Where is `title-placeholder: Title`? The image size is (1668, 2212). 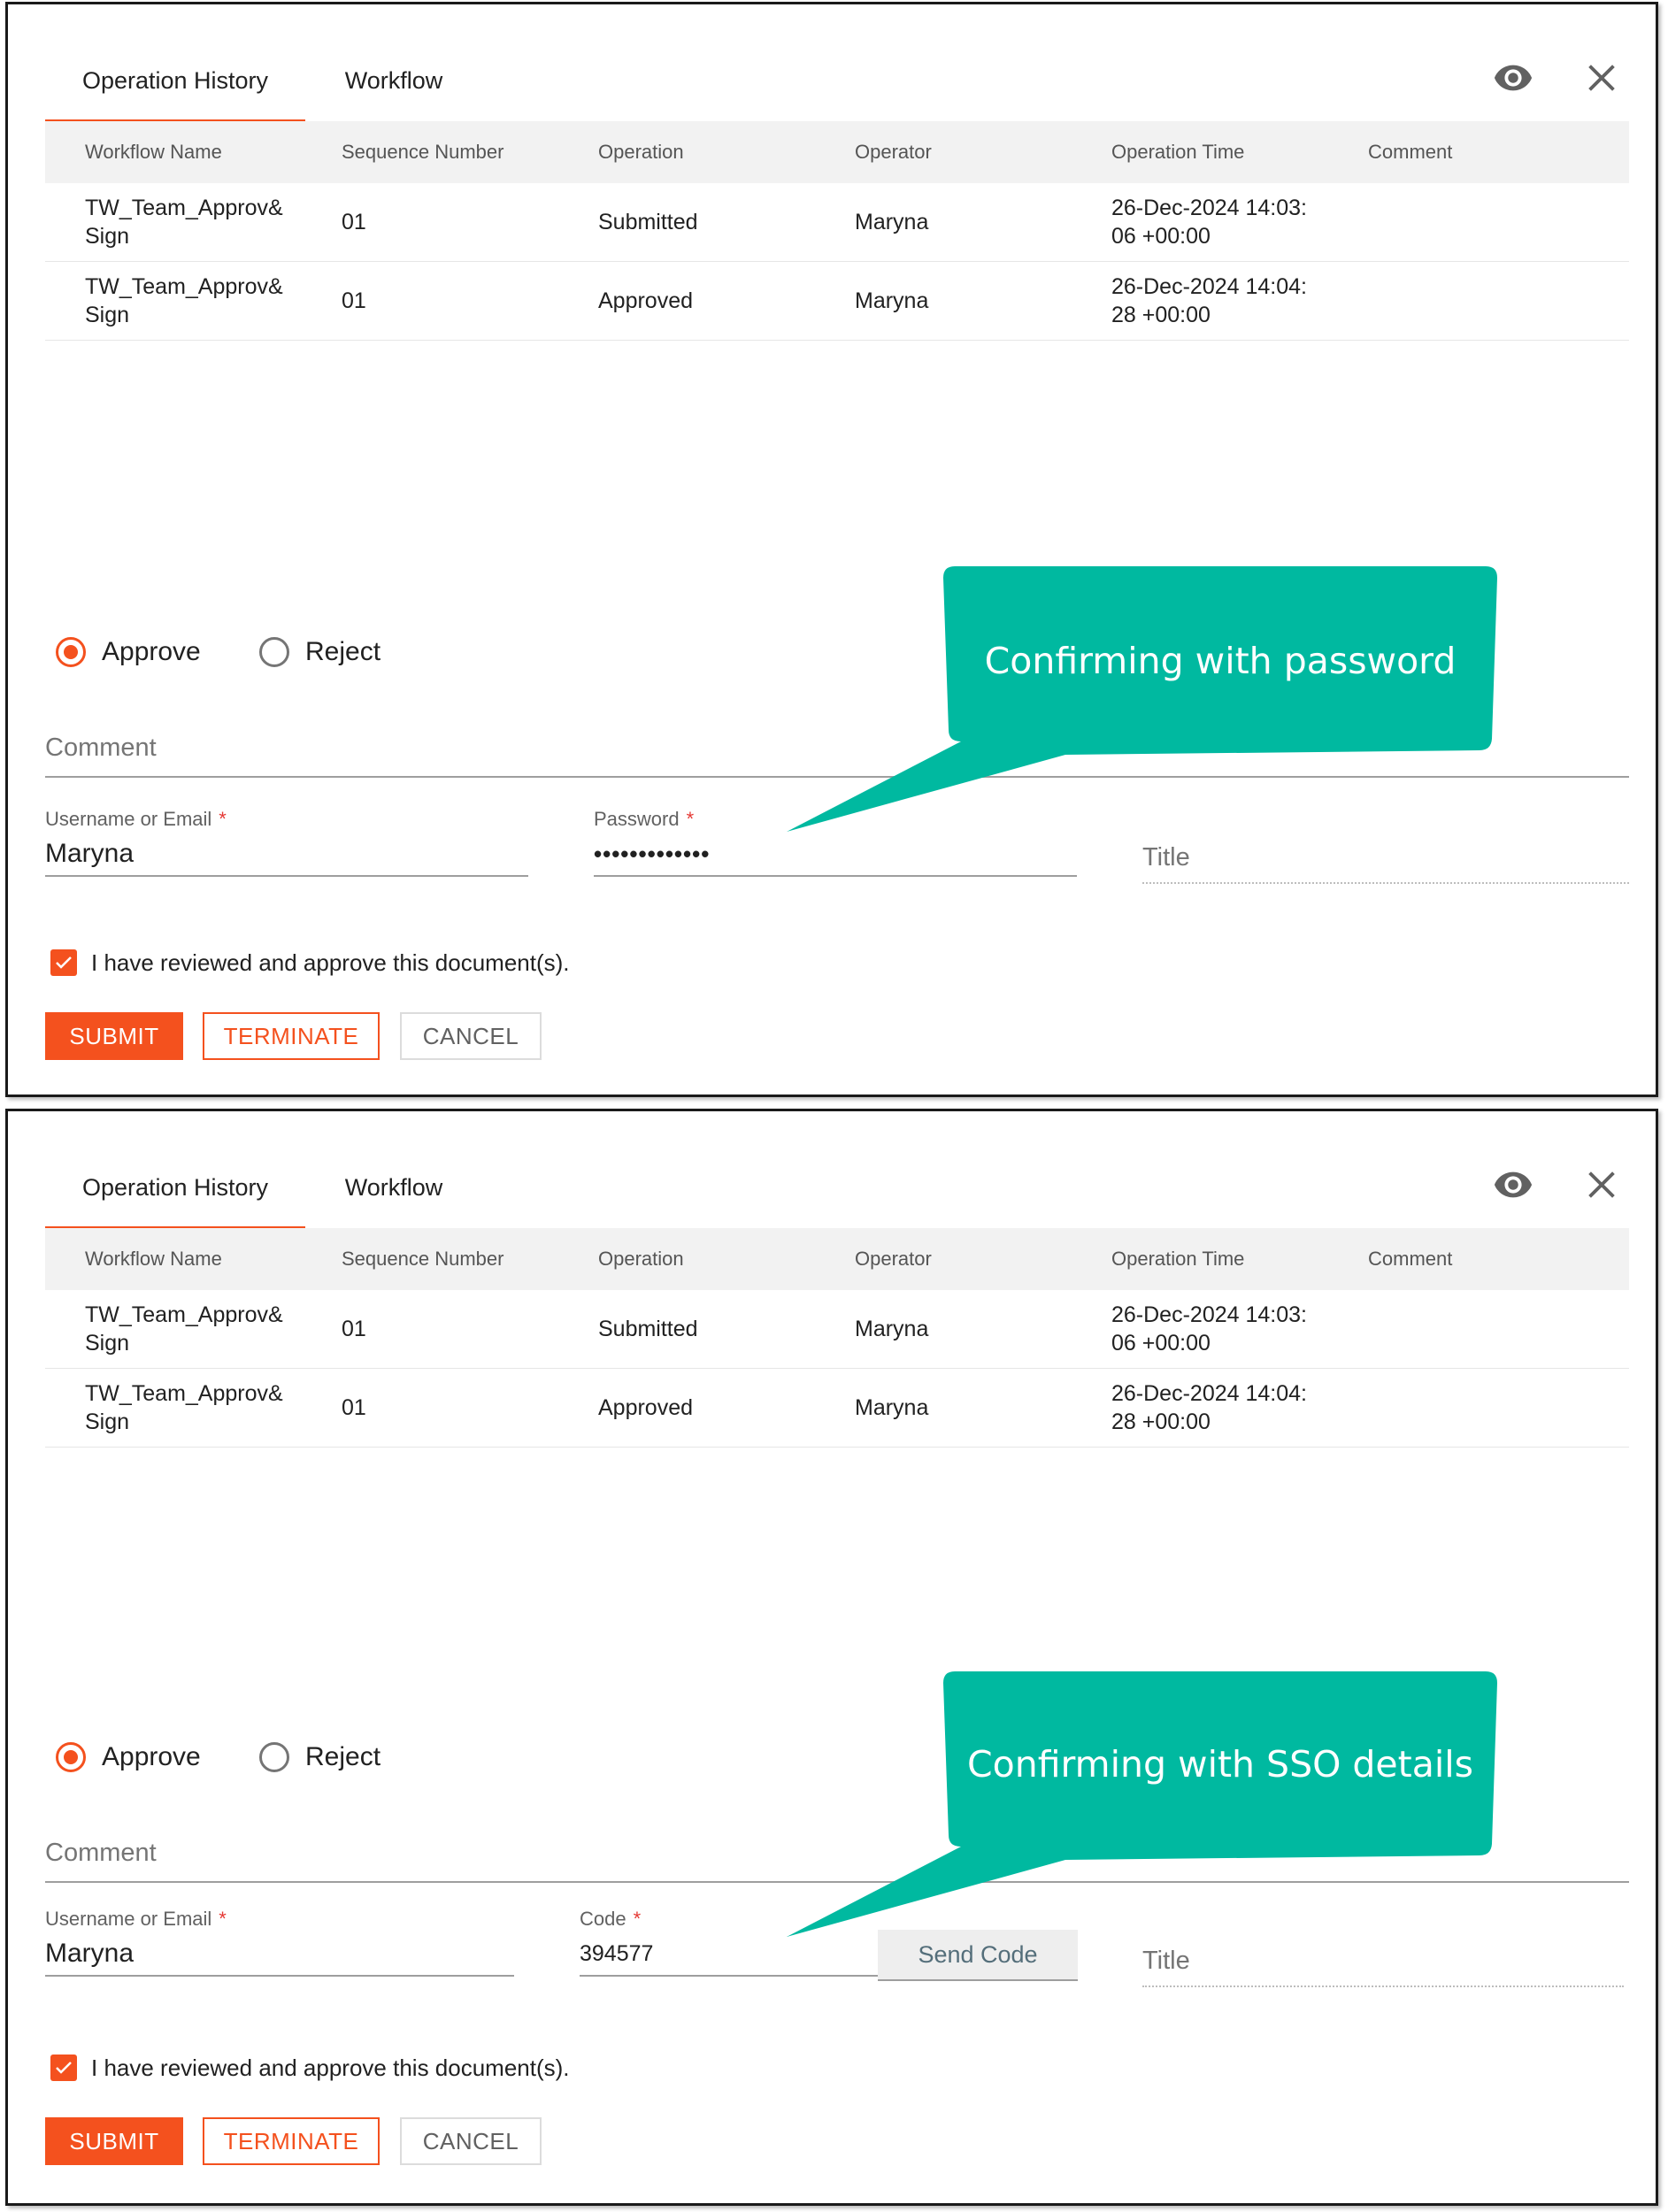 title-placeholder: Title is located at coordinates (1166, 858).